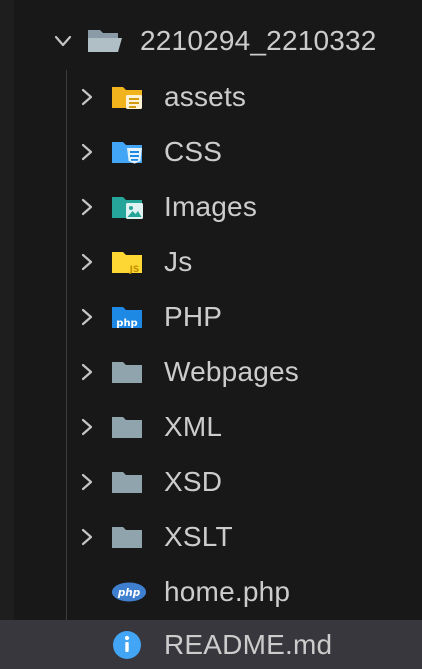  I want to click on folder-name: PHP, so click(193, 316).